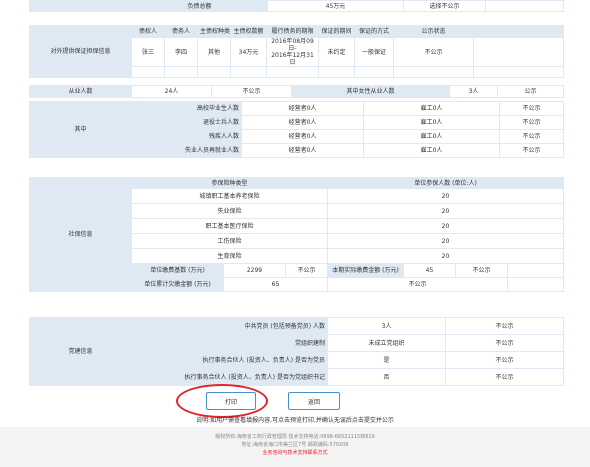 The height and width of the screenshot is (467, 590). What do you see at coordinates (80, 351) in the screenshot?
I see `party-section-label: 党建信息` at bounding box center [80, 351].